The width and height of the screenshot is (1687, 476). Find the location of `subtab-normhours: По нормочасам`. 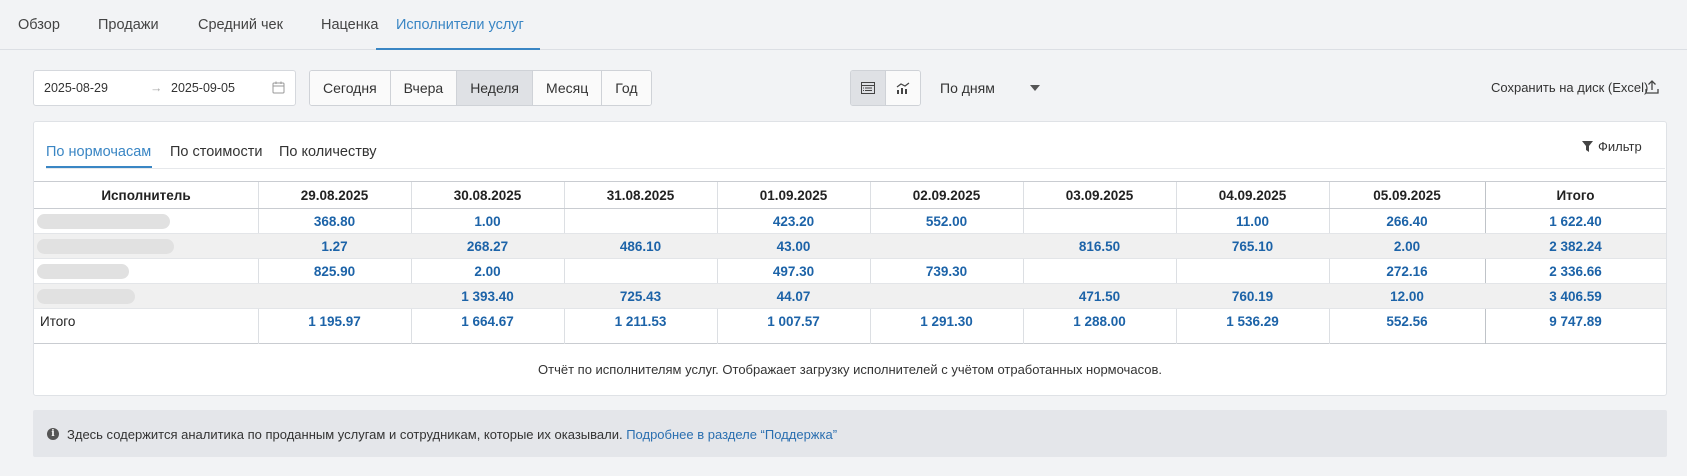

subtab-normhours: По нормочасам is located at coordinates (98, 152).